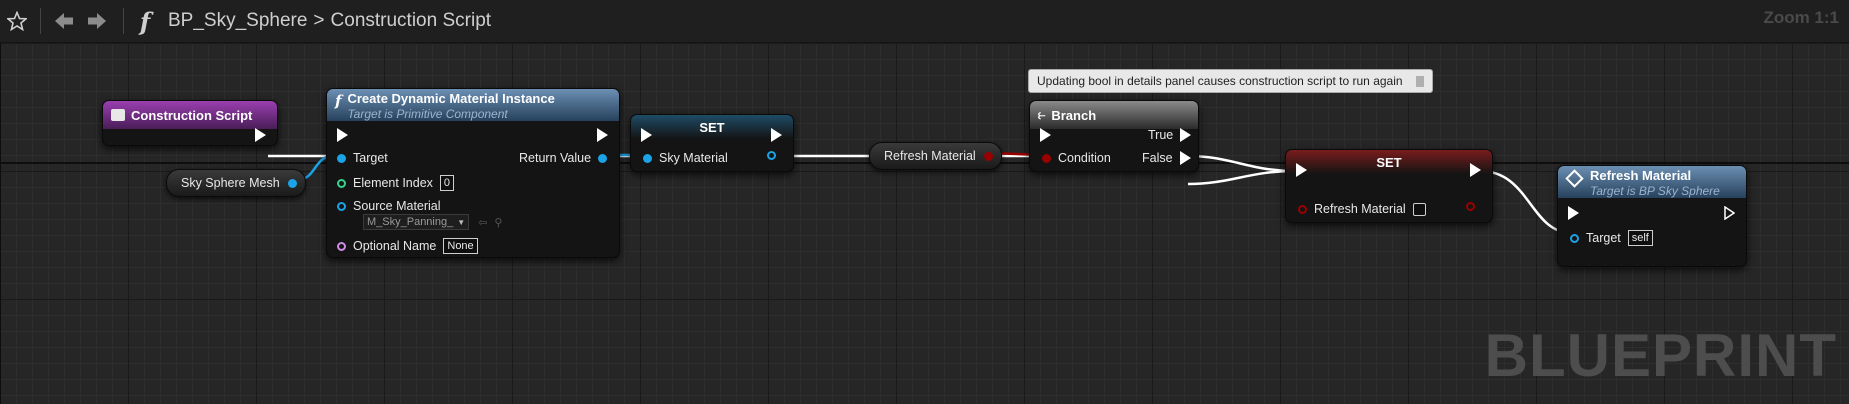 The height and width of the screenshot is (404, 1849). I want to click on pin-label: Refresh Material, so click(1360, 209).